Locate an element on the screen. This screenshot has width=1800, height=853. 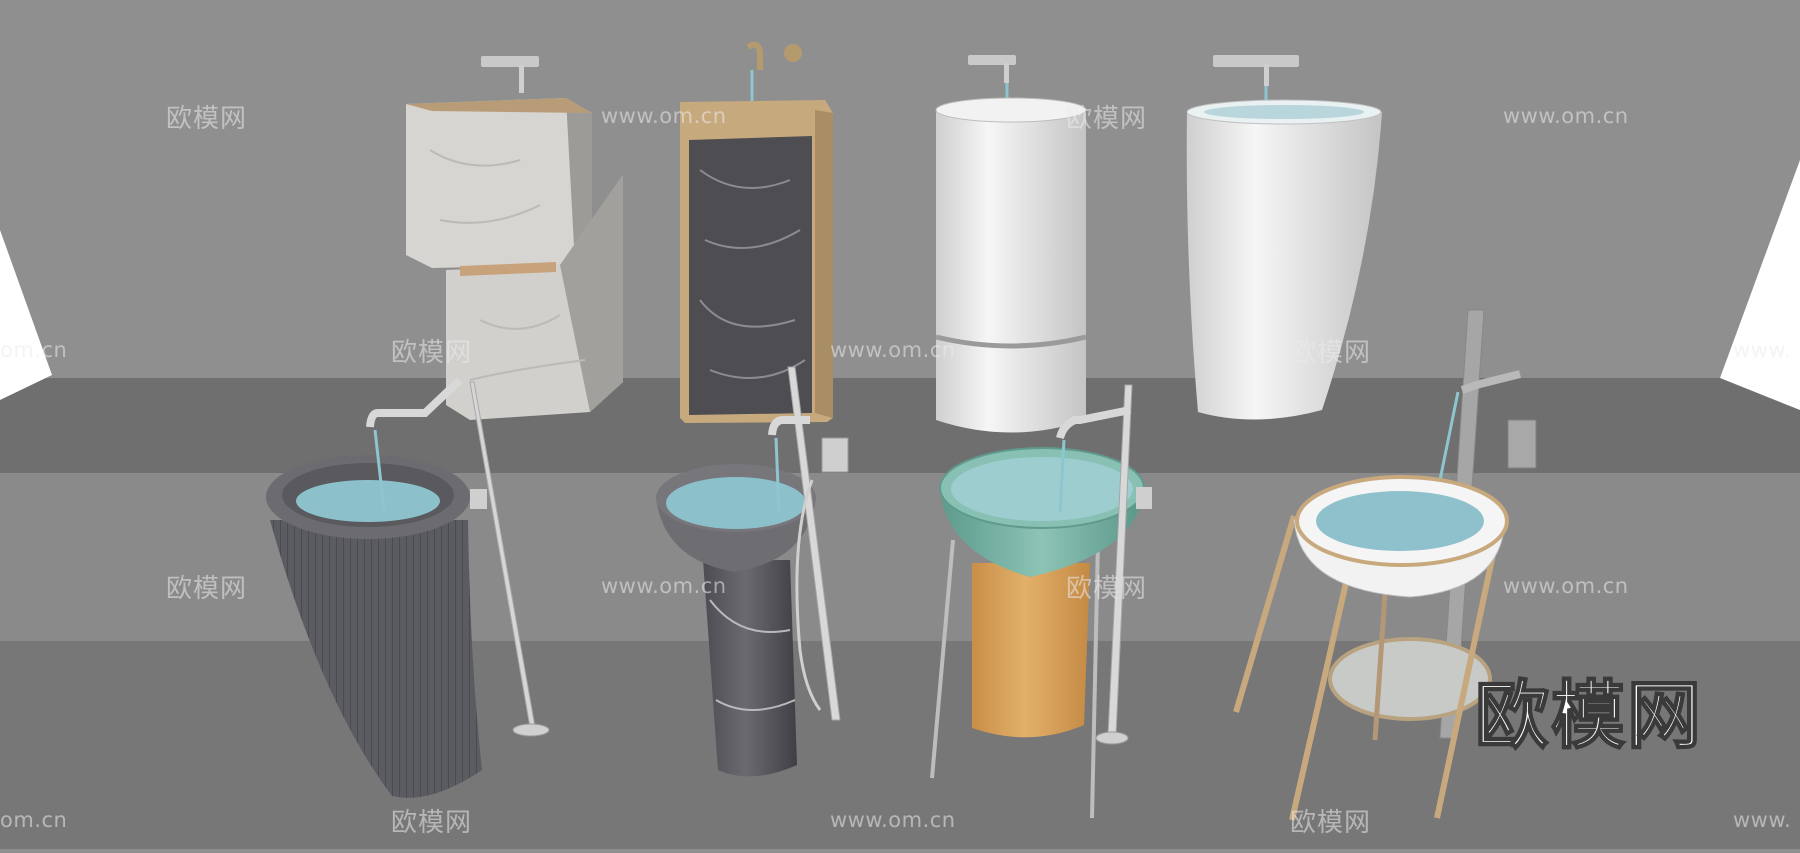
wall-mounted-white-cylinder-sink is located at coordinates (1011, 244).